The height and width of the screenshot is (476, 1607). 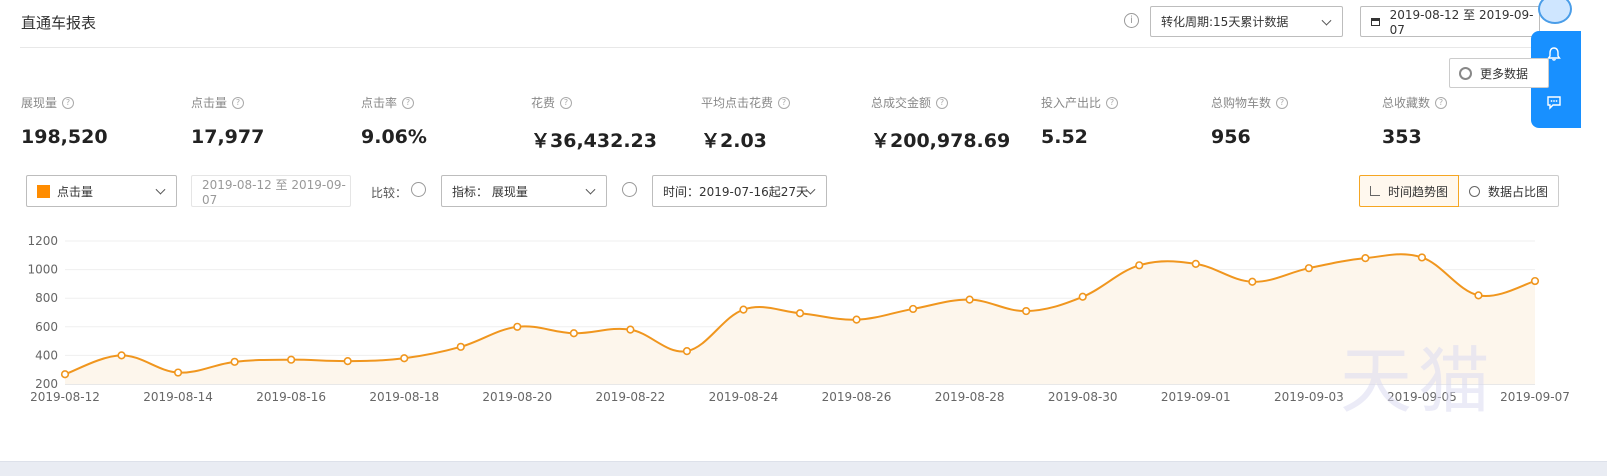 I want to click on metric-total-sales: 总成交金额? ￥200,978.69, so click(x=940, y=123).